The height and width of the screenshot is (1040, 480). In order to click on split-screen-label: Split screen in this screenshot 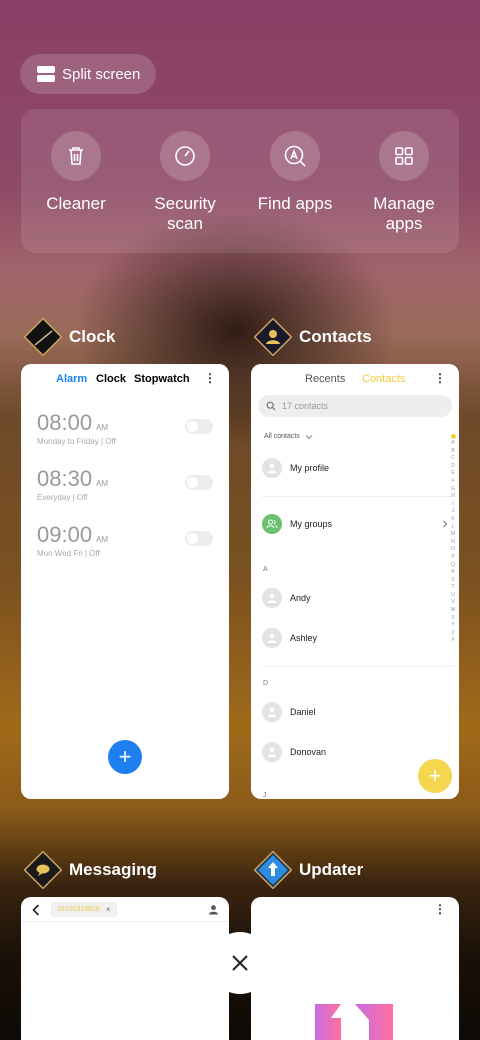, I will do `click(101, 74)`.